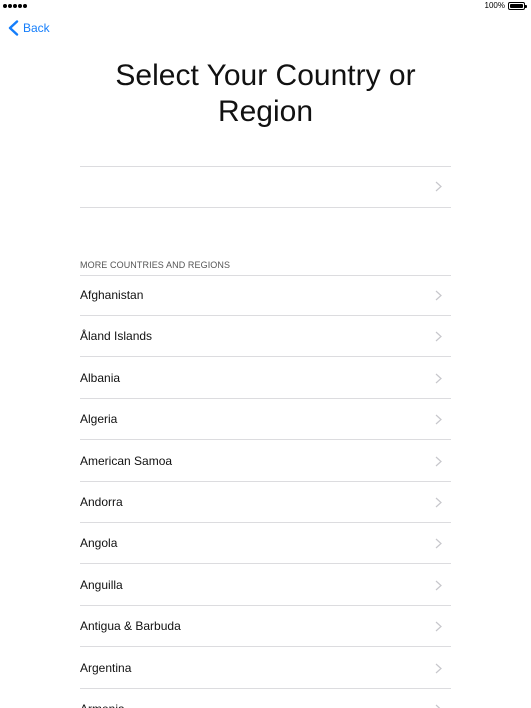 The width and height of the screenshot is (531, 708). I want to click on country-row: Anguilla, so click(265, 585).